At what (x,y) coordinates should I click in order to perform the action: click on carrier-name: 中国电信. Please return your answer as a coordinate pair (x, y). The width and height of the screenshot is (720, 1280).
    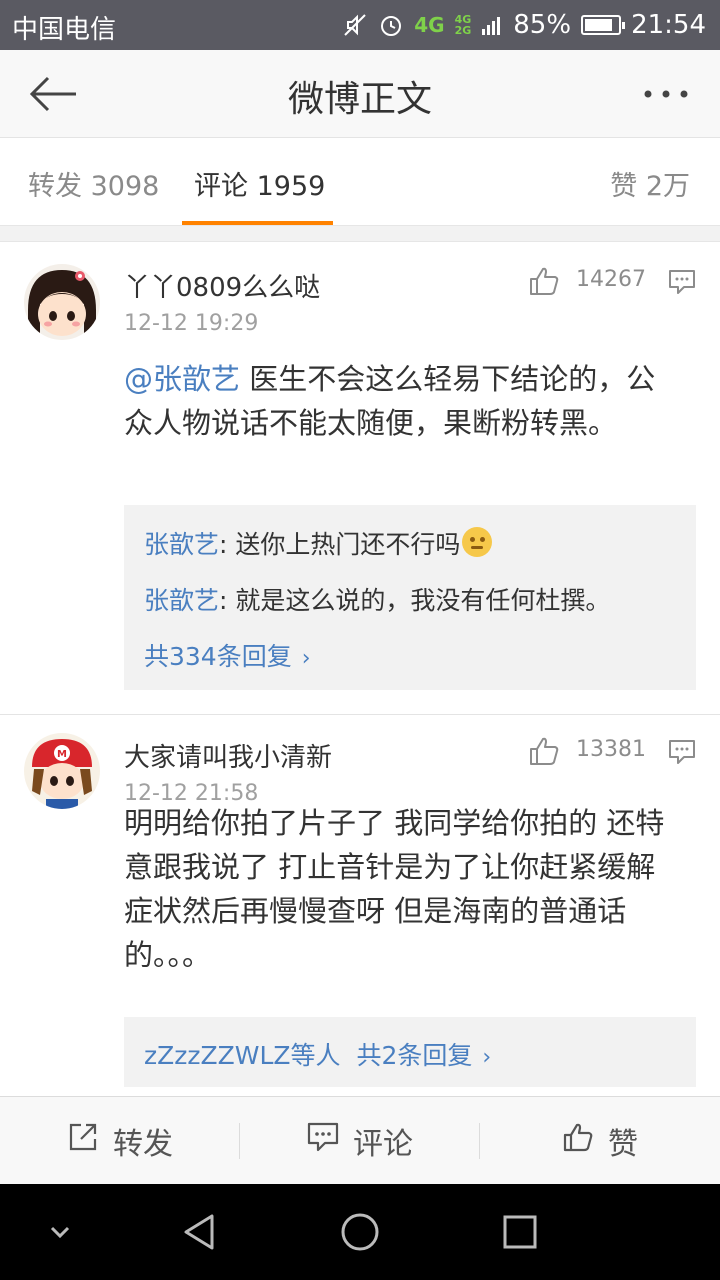
    Looking at the image, I should click on (64, 30).